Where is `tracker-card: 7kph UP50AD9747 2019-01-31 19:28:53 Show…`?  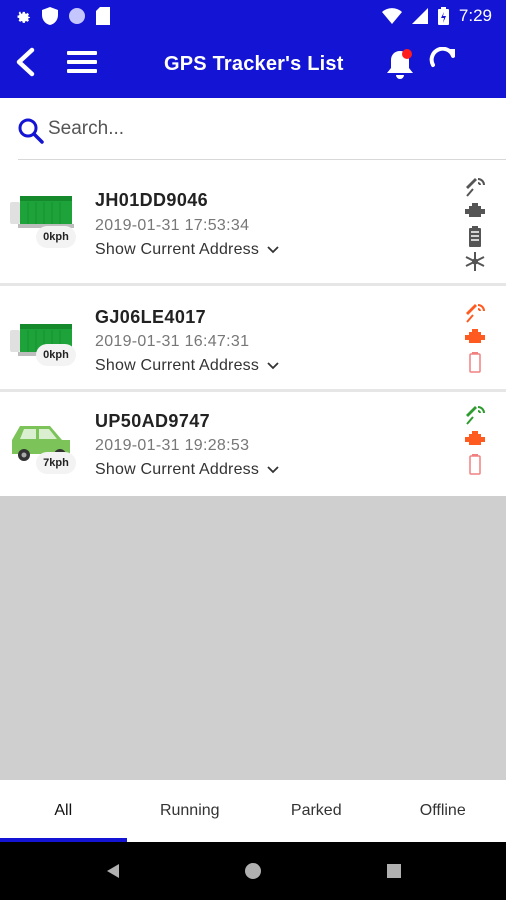 tracker-card: 7kph UP50AD9747 2019-01-31 19:28:53 Show… is located at coordinates (253, 444).